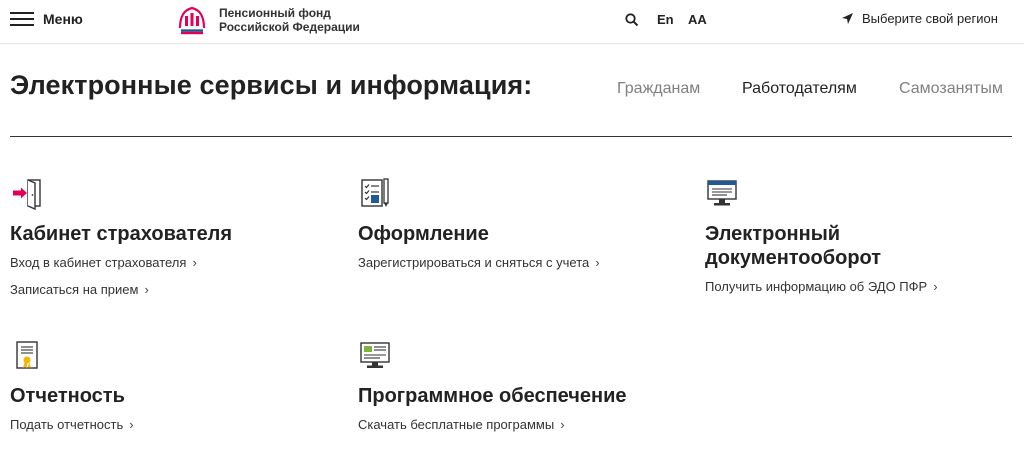 The image size is (1024, 472). I want to click on card-title: Электронный документооборот, so click(864, 246).